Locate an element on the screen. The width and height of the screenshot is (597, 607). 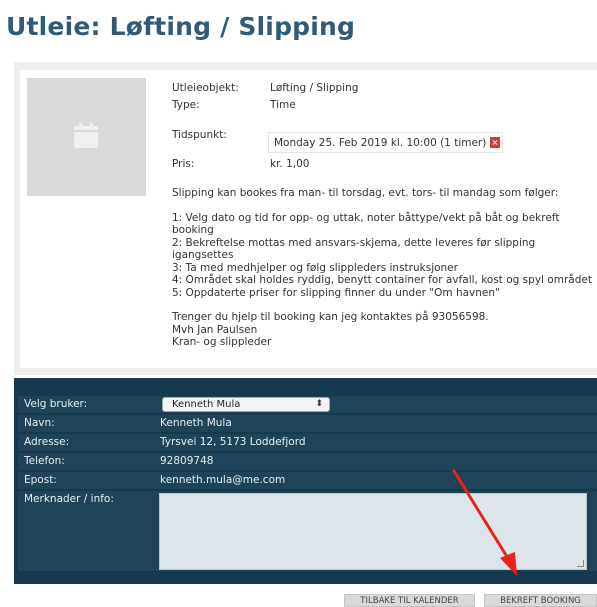
name-value: Kenneth Mula is located at coordinates (196, 423).